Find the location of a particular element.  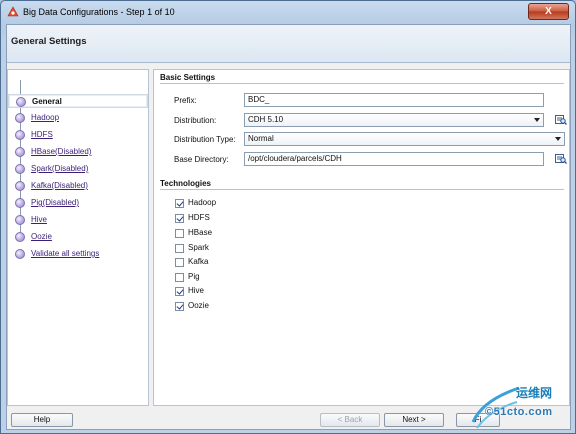

next-button: Next > is located at coordinates (414, 420).